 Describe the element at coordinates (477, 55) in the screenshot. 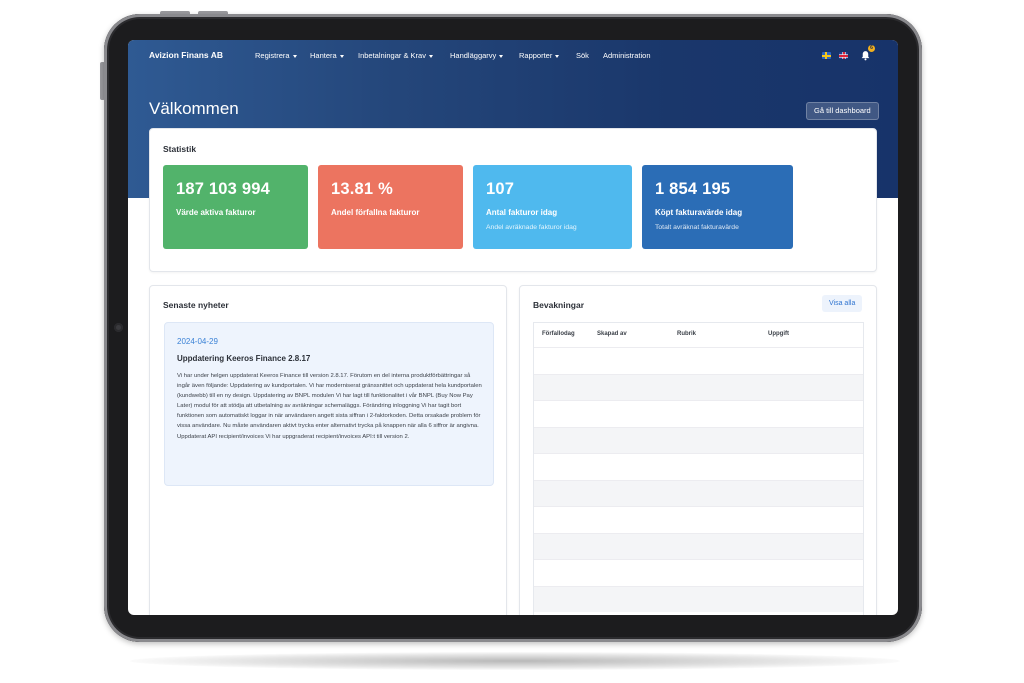

I see `nav-item-handlaggarvy: Handläggarvy` at that location.